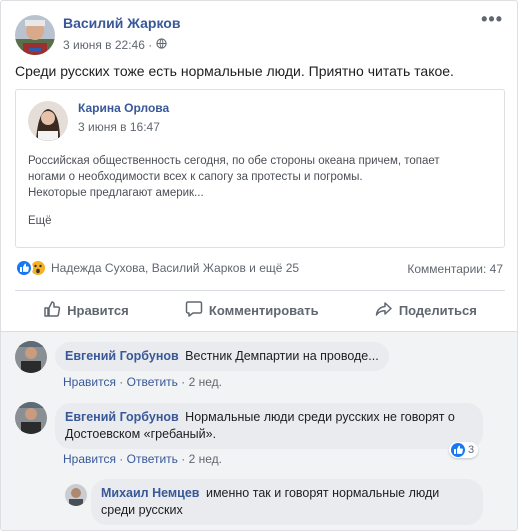  I want to click on comment-text: Достоевском «гребаный»., so click(141, 434).